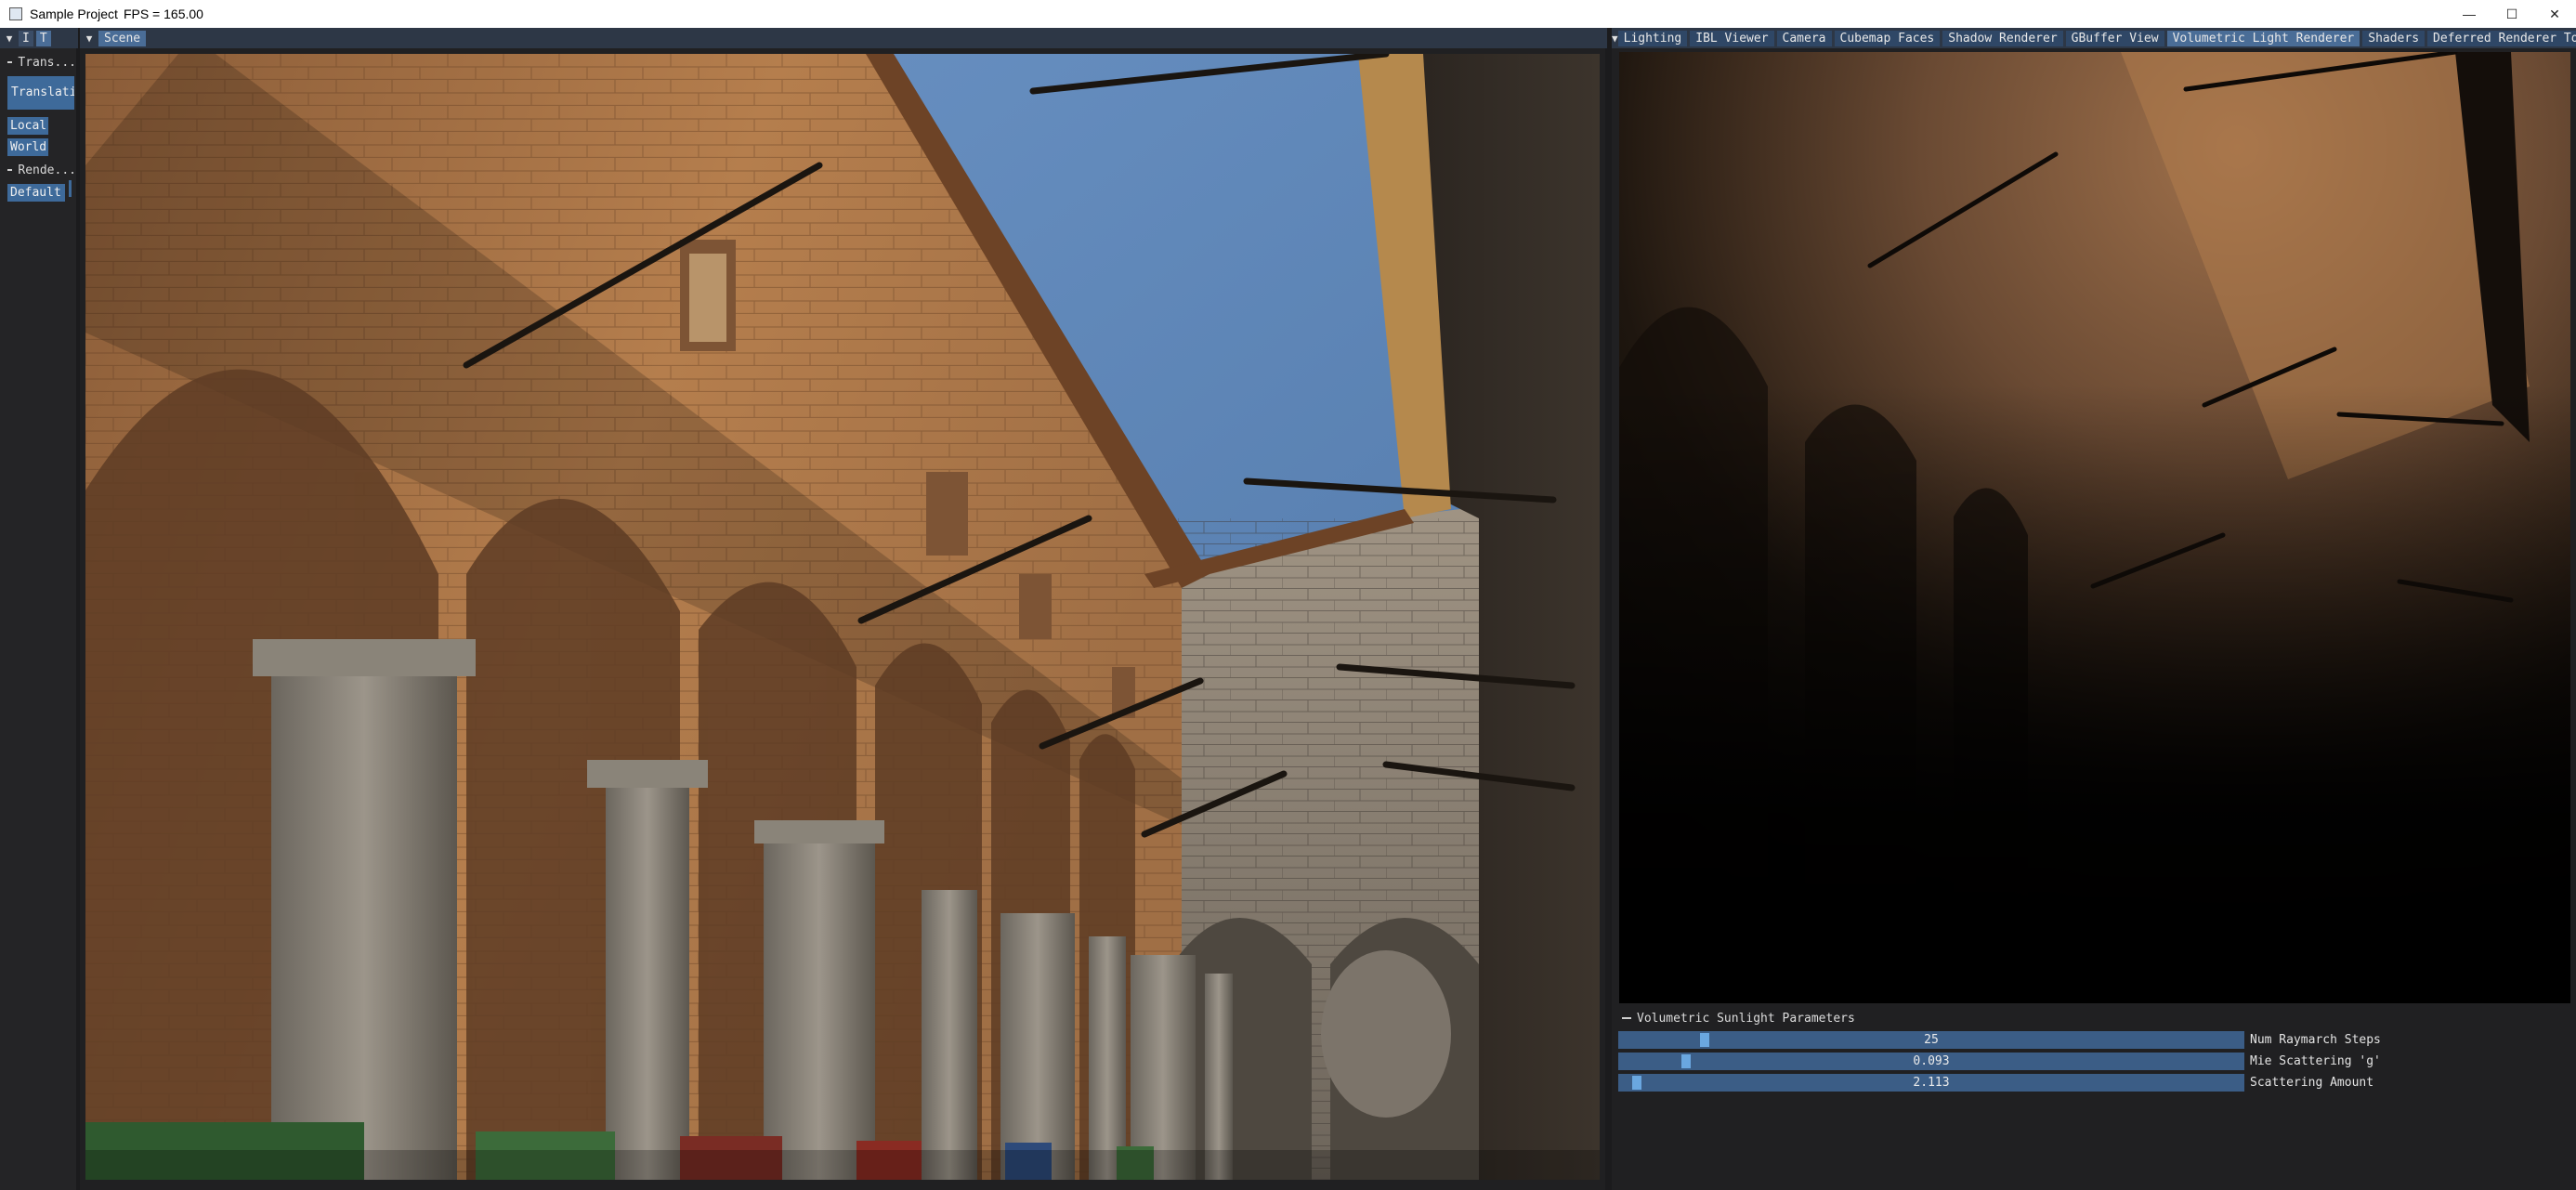  I want to click on slider-value: 0.093, so click(1931, 1060).